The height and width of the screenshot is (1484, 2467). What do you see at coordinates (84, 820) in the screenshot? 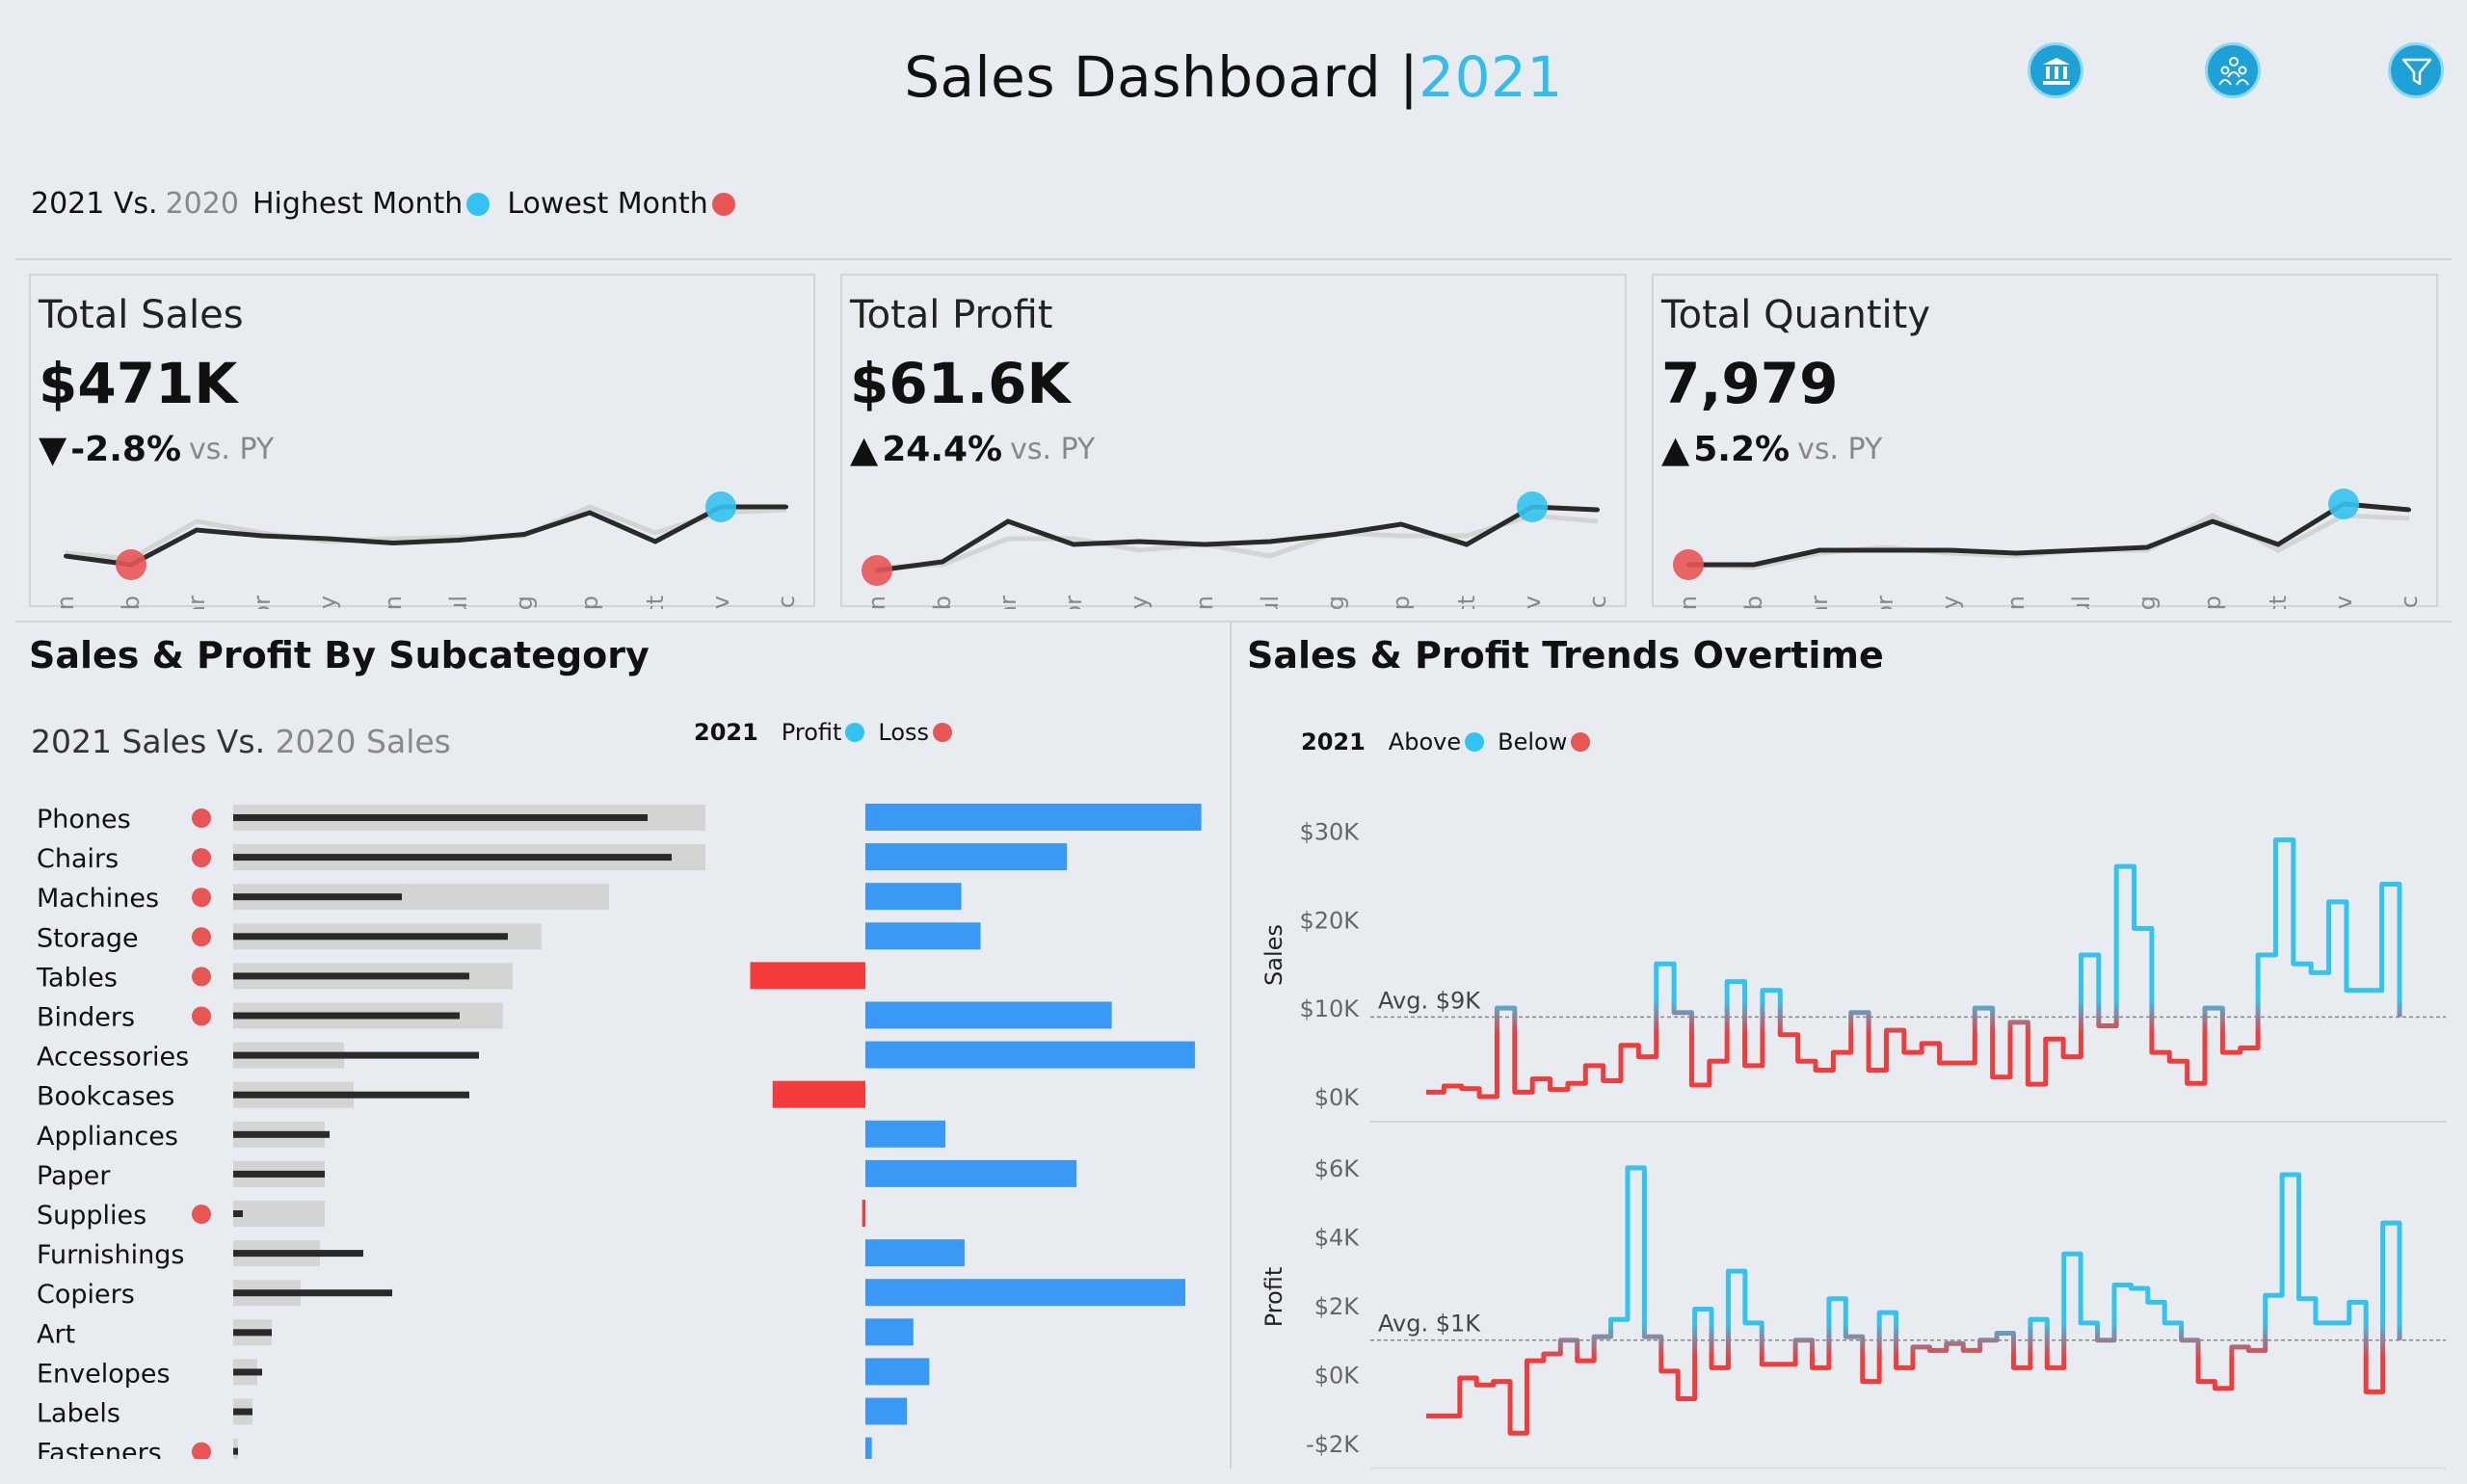
I see `subcategory-label: Phones` at bounding box center [84, 820].